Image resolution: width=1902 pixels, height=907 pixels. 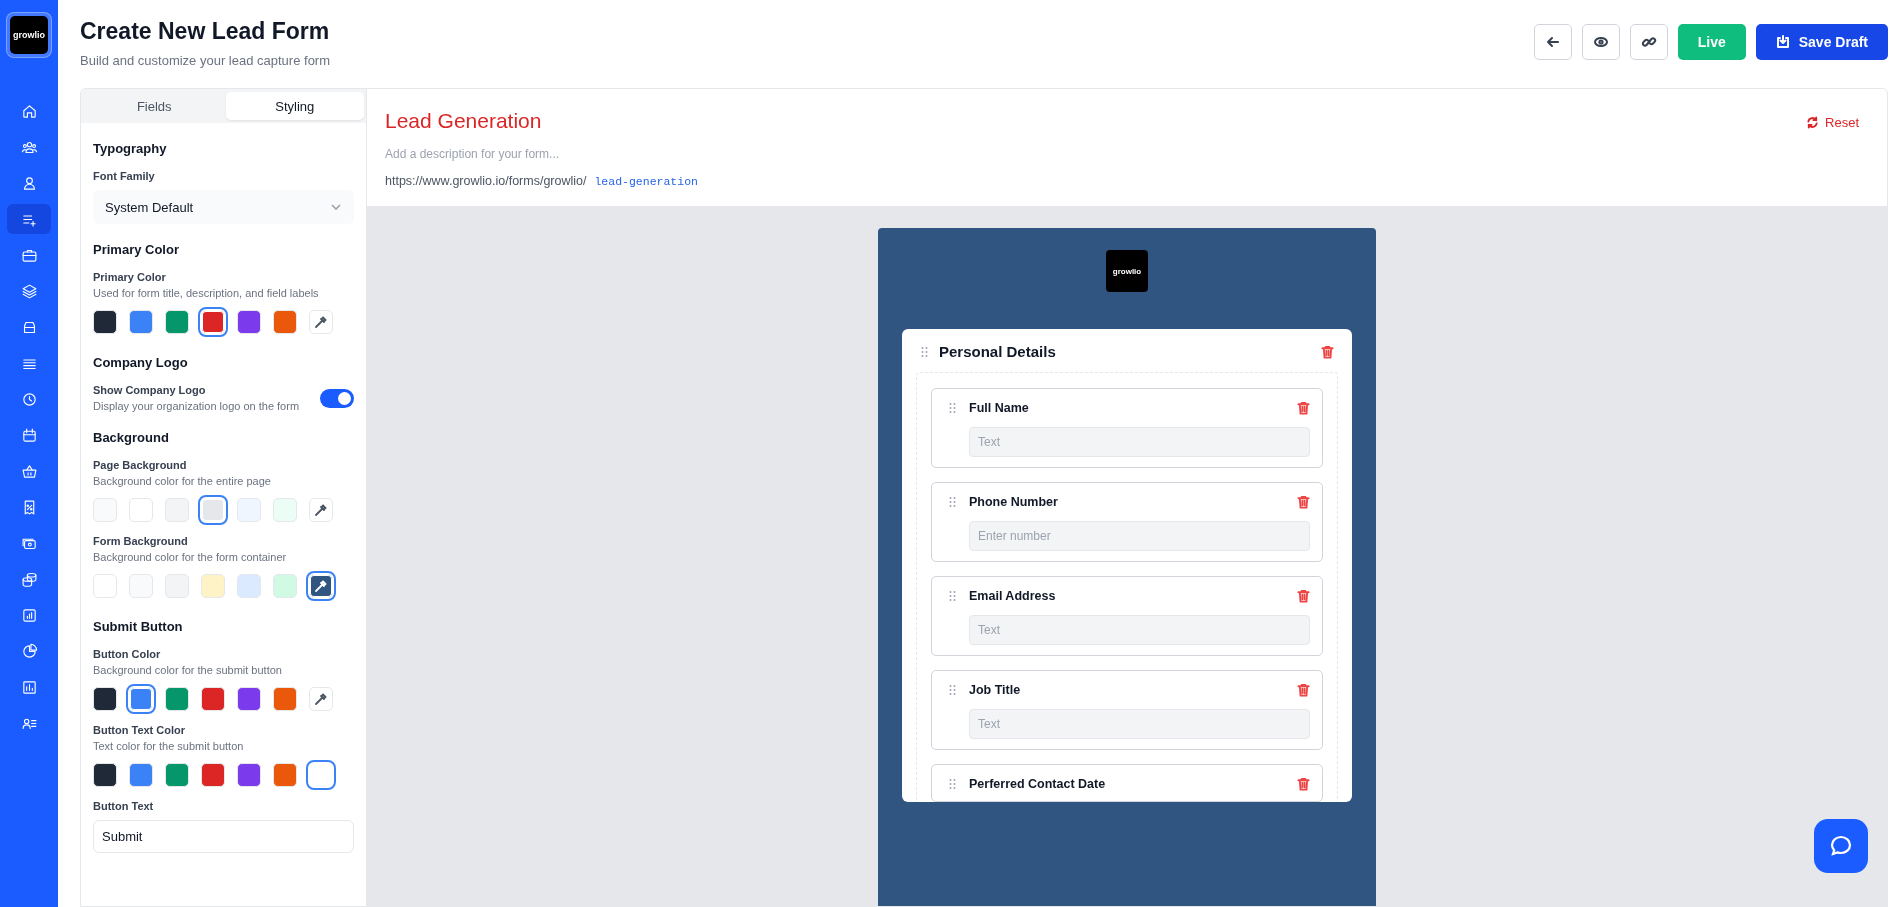 What do you see at coordinates (1832, 122) in the screenshot?
I see `reset-button: Reset` at bounding box center [1832, 122].